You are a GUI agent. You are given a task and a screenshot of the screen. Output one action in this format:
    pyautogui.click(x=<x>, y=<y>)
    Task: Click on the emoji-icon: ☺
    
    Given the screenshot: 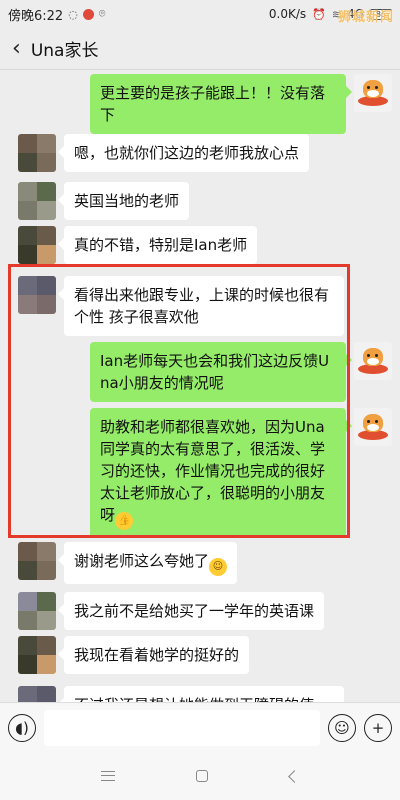 What is the action you would take?
    pyautogui.click(x=342, y=727)
    